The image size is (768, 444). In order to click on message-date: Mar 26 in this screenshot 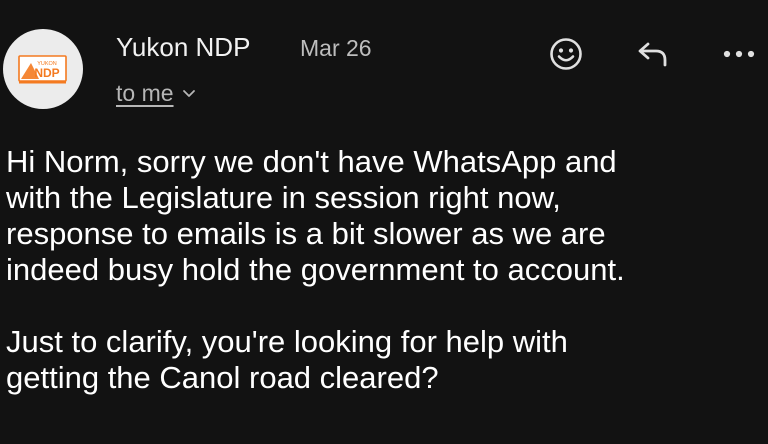, I will do `click(336, 48)`.